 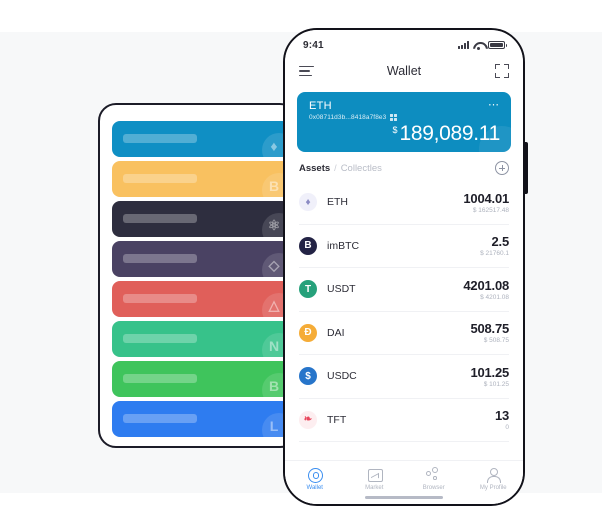 I want to click on wallet-card: ⚛, so click(x=201, y=219).